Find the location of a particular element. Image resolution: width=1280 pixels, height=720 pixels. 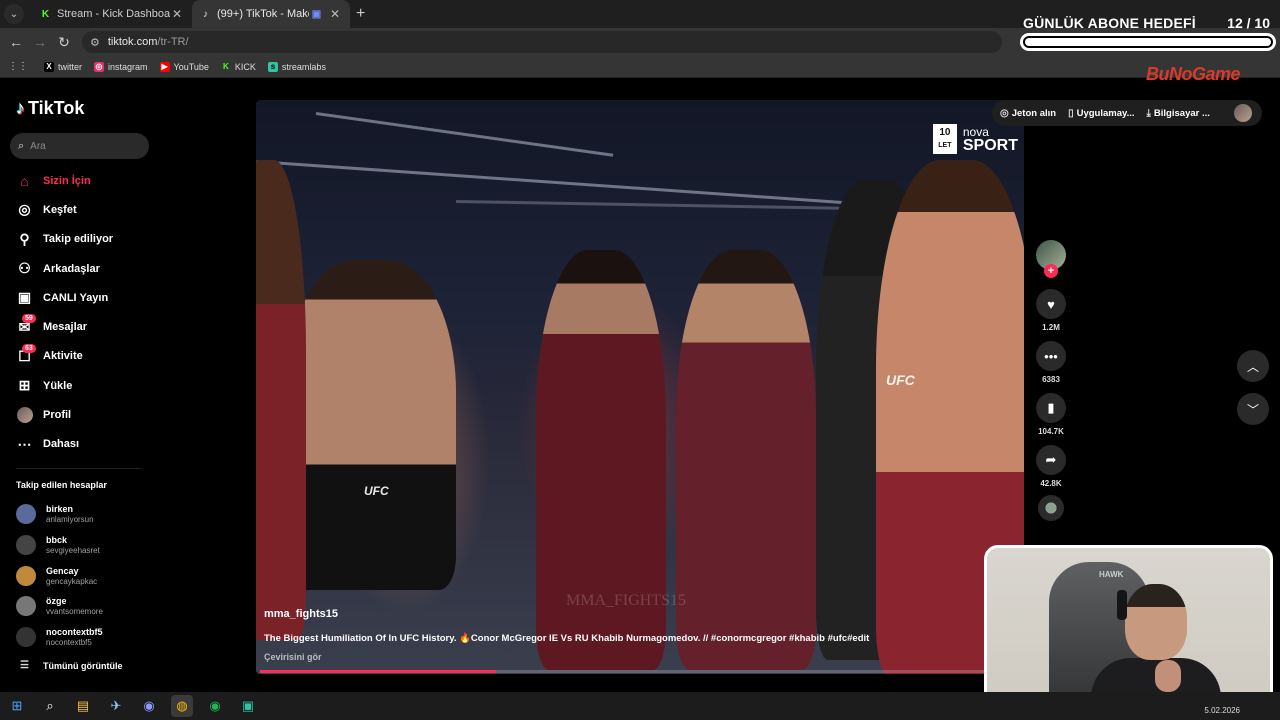

search-box: ⌕ is located at coordinates (79, 146).